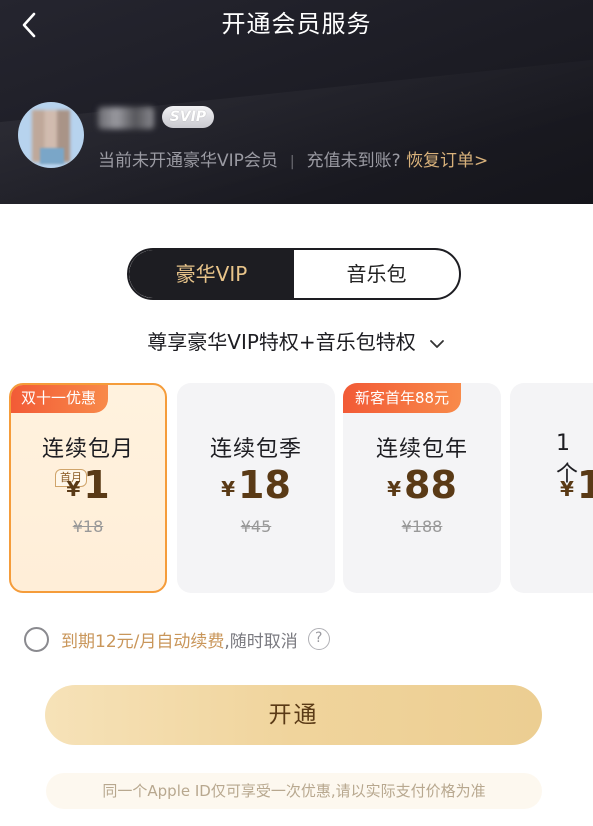 The height and width of the screenshot is (826, 593). I want to click on avatar, so click(51, 135).